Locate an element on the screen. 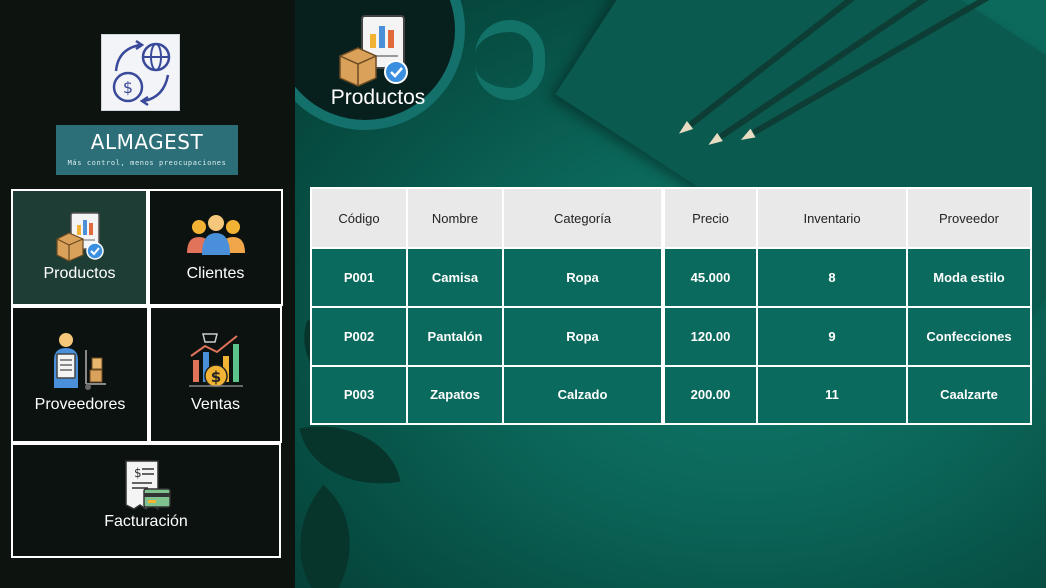 The width and height of the screenshot is (1046, 588). cell-proveedor: Confecciones is located at coordinates (969, 336).